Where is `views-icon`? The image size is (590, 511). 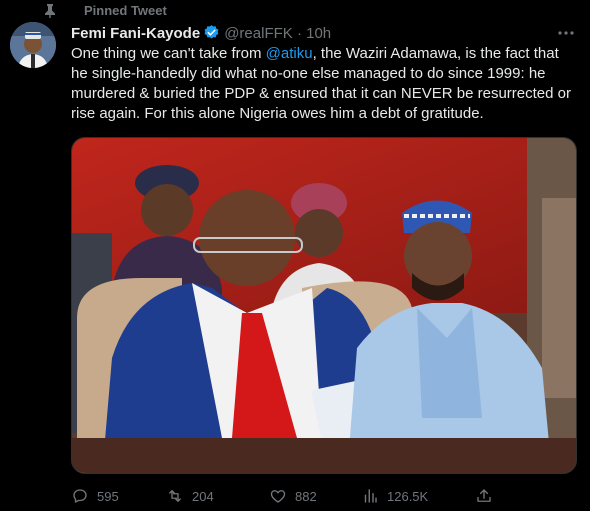
views-icon is located at coordinates (370, 496).